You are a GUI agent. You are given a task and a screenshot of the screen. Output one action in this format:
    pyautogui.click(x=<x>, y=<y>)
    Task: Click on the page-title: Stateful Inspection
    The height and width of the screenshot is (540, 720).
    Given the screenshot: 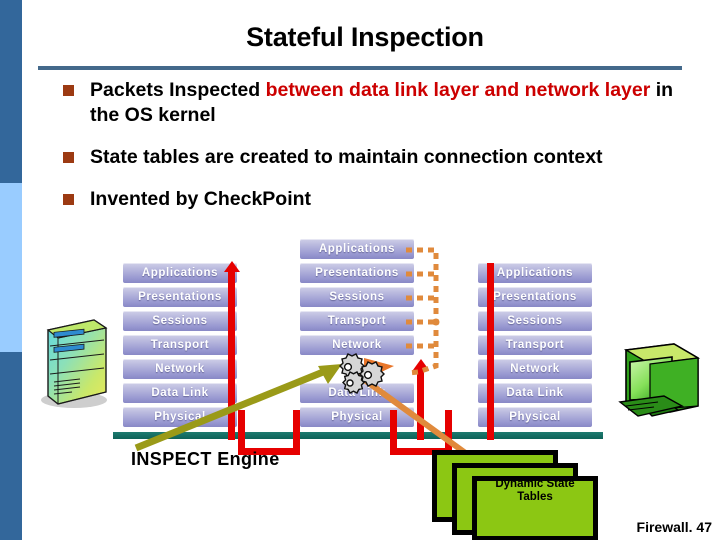 What is the action you would take?
    pyautogui.click(x=365, y=37)
    